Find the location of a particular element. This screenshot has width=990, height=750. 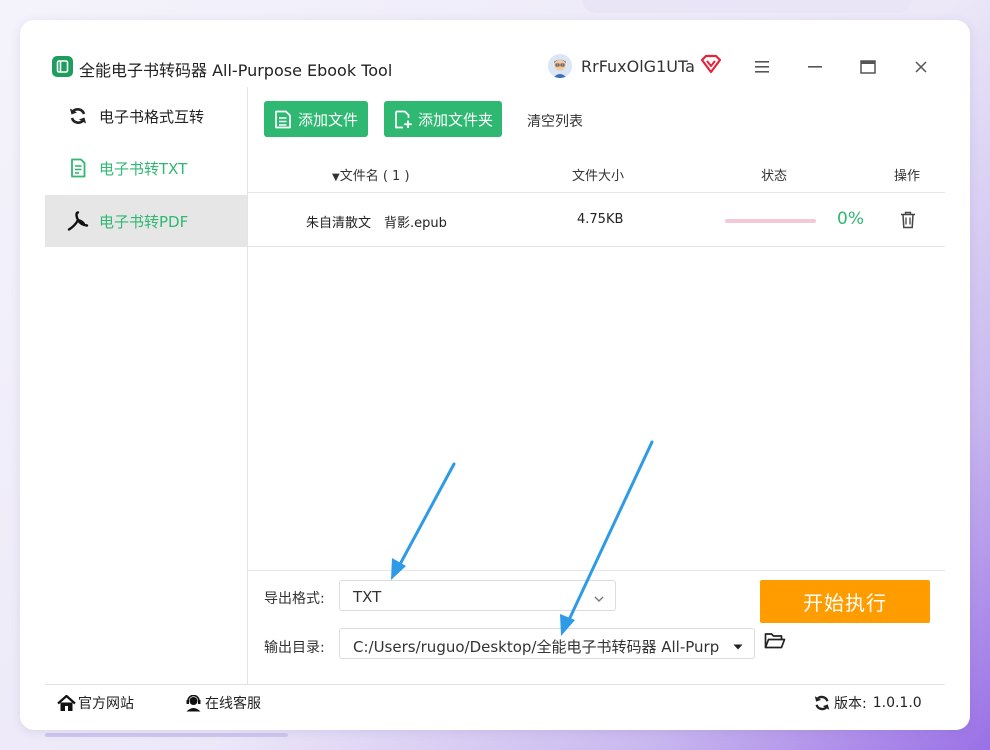

app-title: 全能电子书转码器 All-Purpose Ebook Tool is located at coordinates (236, 70).